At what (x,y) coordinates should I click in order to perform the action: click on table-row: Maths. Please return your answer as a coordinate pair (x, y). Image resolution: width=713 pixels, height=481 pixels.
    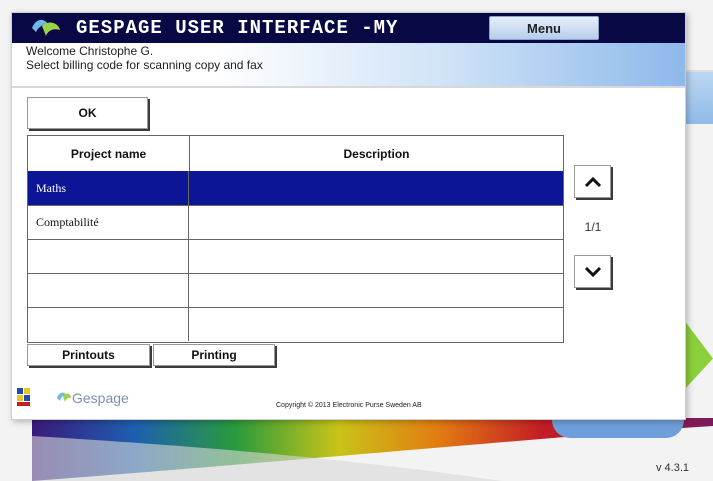
    Looking at the image, I should click on (295, 188).